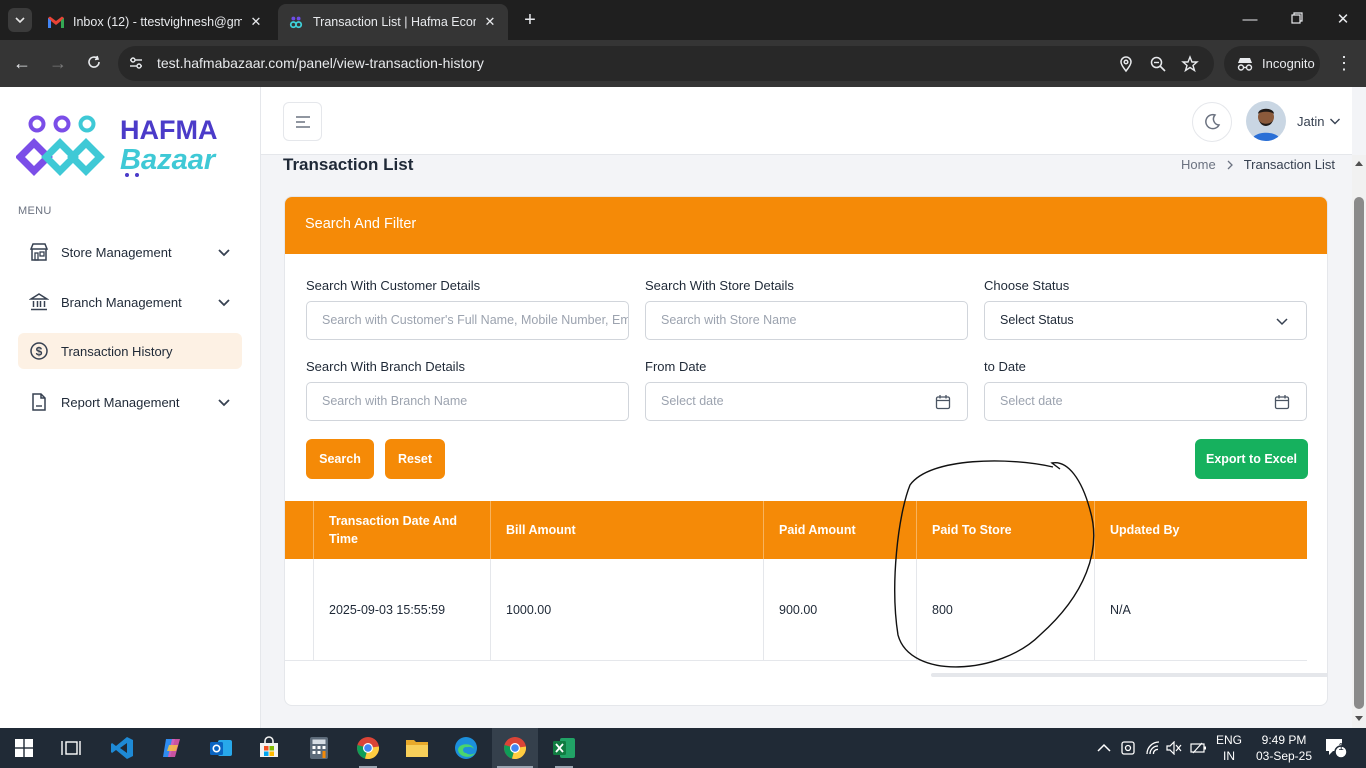  I want to click on notification-count: 1, so click(1341, 747).